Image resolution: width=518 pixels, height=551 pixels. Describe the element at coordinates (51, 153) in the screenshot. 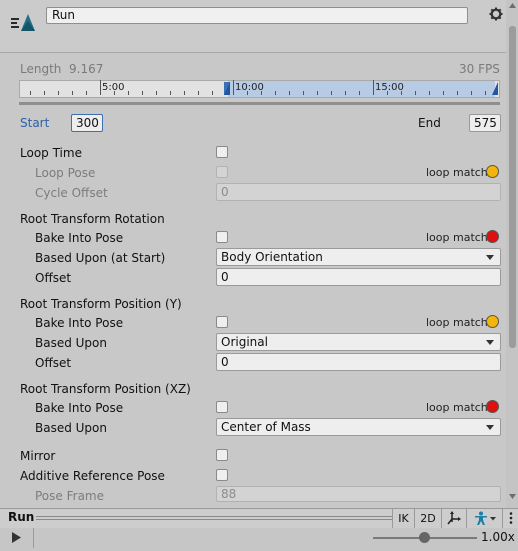

I see `loop-time-label: Loop Time` at that location.